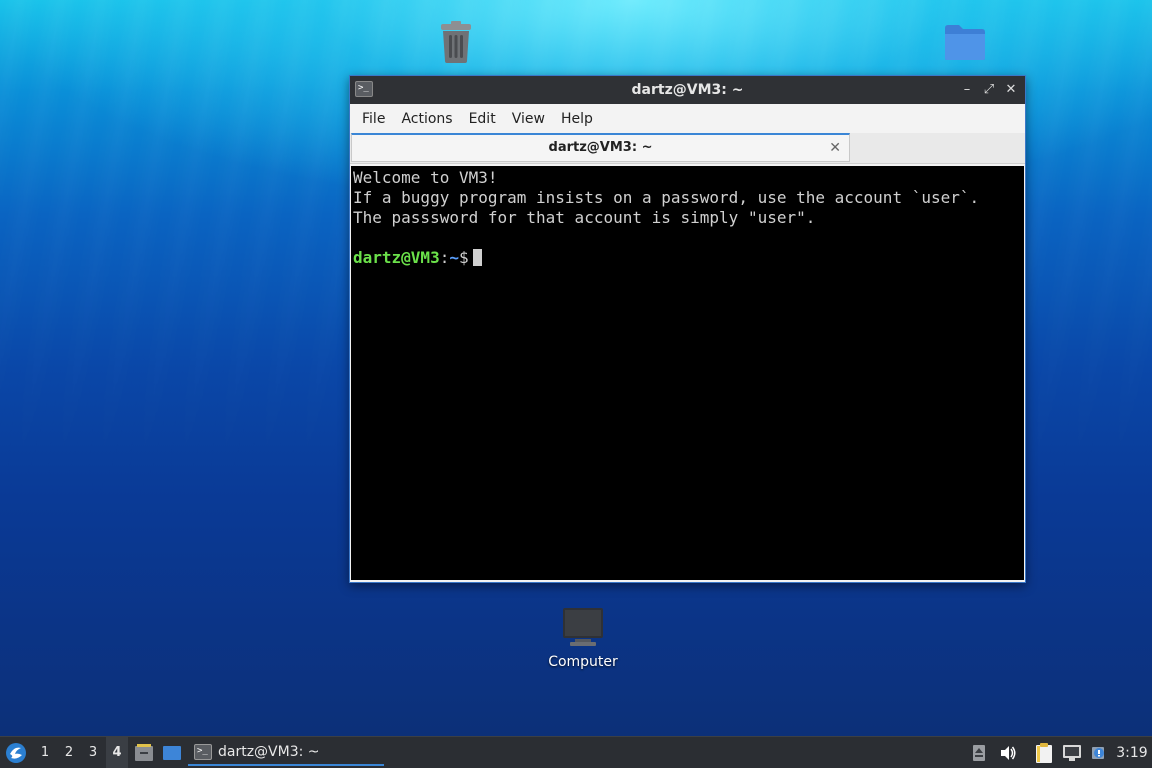 The width and height of the screenshot is (1152, 768). Describe the element at coordinates (482, 119) in the screenshot. I see `menu-edit: Edit` at that location.